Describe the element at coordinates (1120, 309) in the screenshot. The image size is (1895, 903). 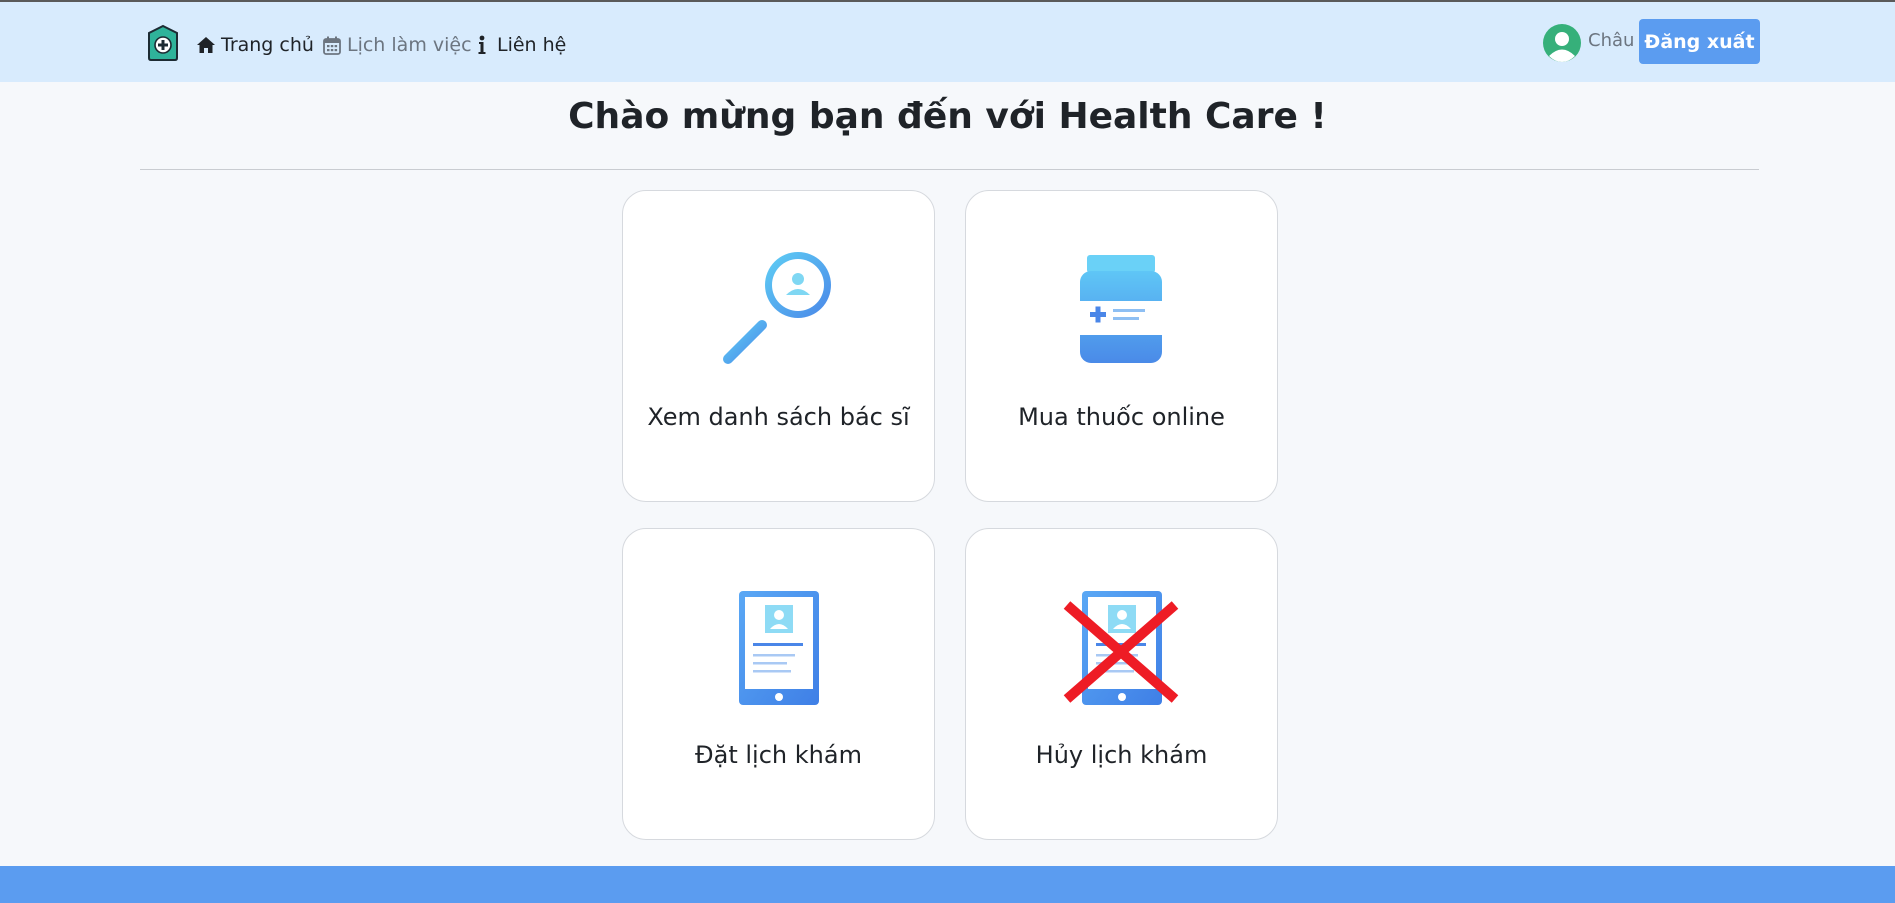
I see `medicine-bottle-icon` at that location.